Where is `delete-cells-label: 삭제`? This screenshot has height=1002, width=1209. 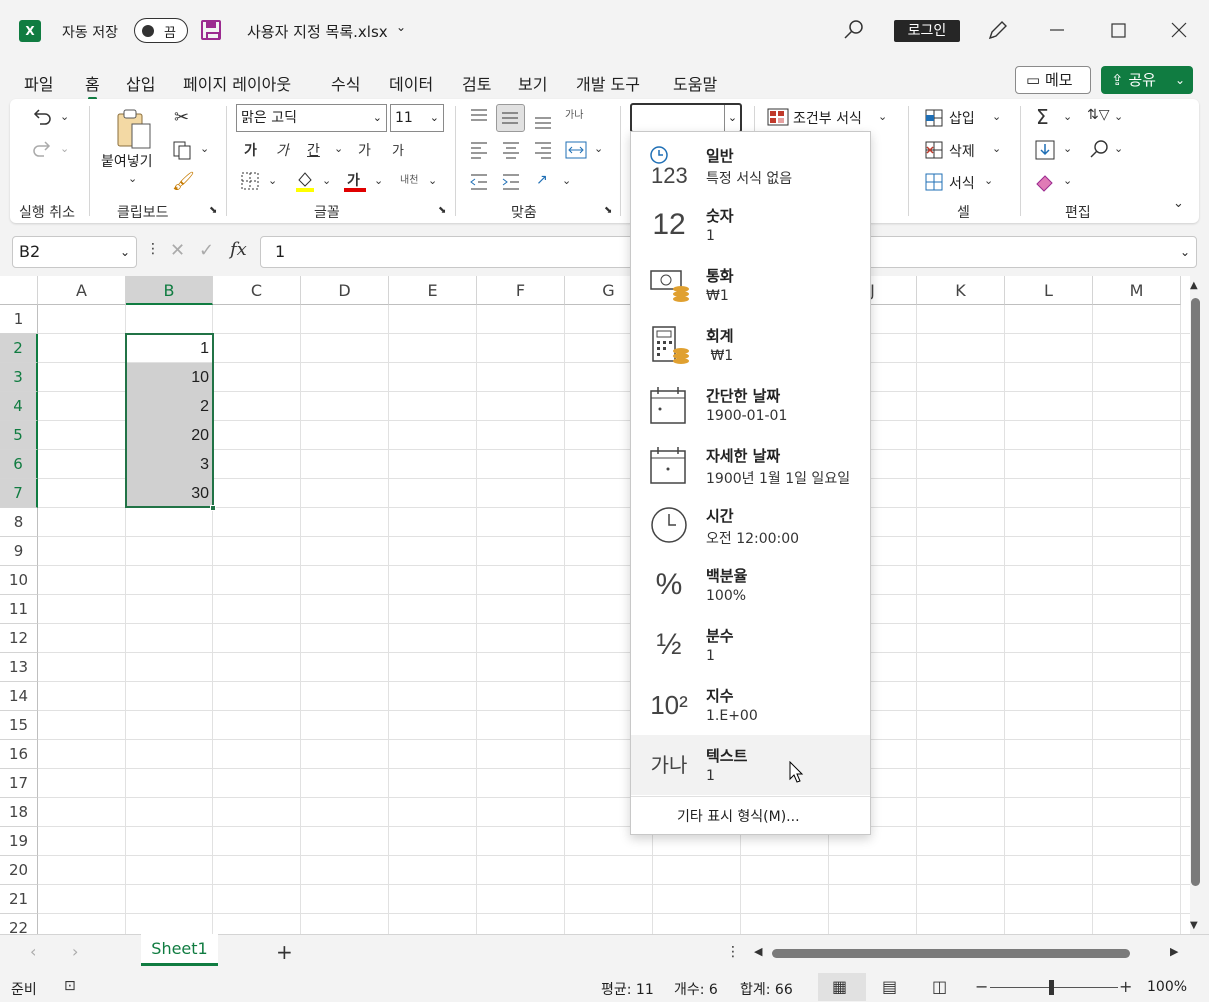
delete-cells-label: 삭제 is located at coordinates (962, 151).